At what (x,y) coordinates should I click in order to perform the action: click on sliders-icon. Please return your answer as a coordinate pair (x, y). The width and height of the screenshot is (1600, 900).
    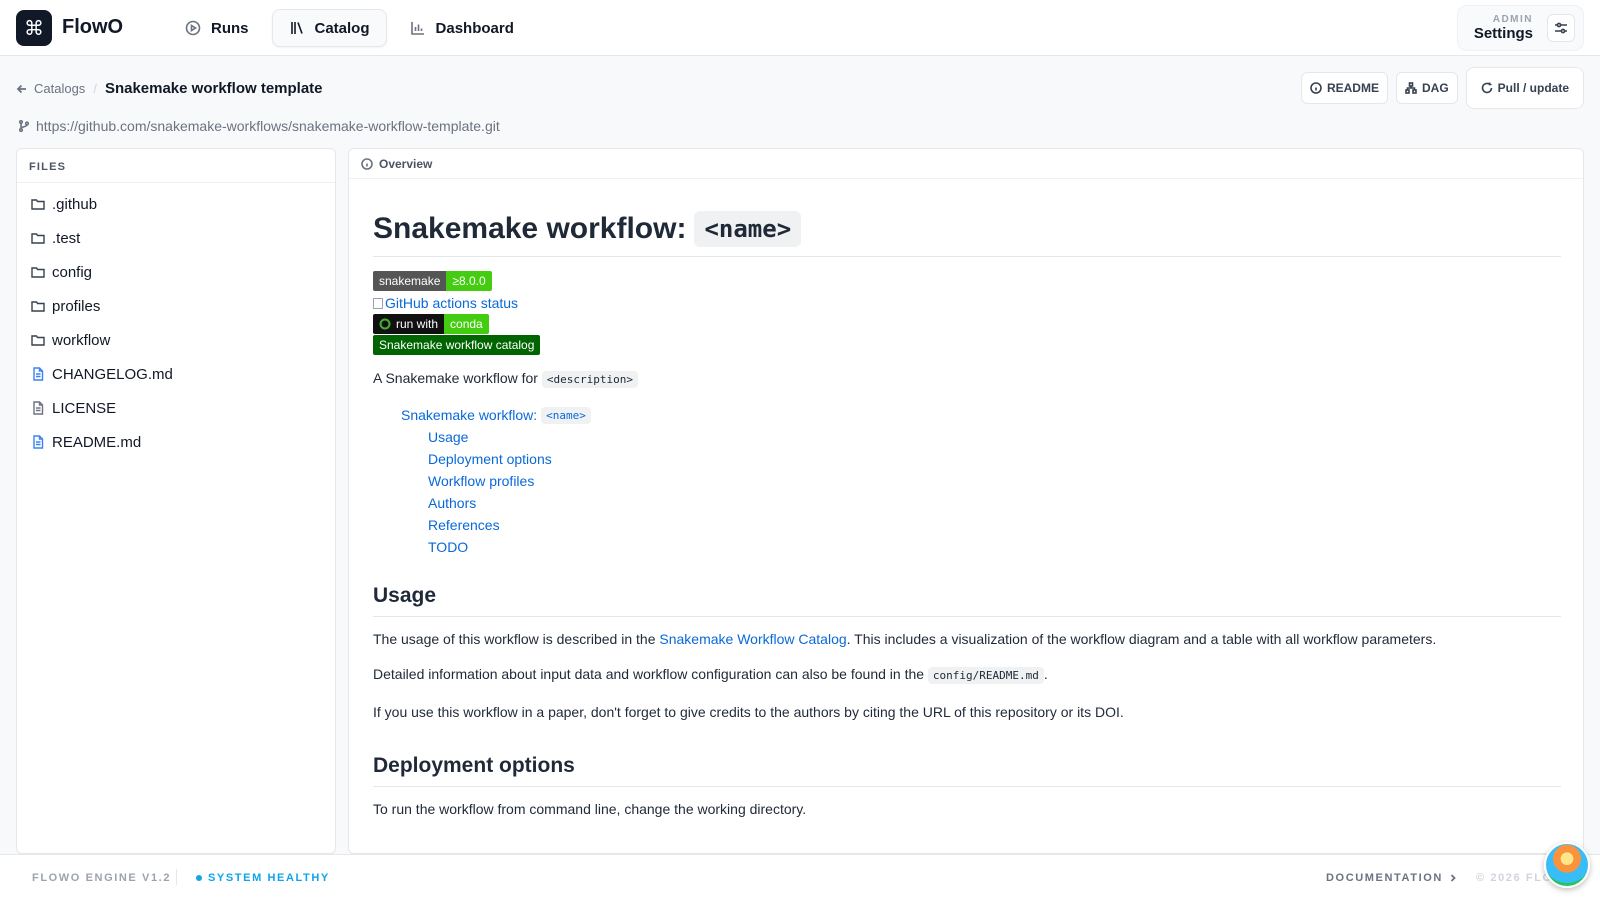
    Looking at the image, I should click on (1561, 28).